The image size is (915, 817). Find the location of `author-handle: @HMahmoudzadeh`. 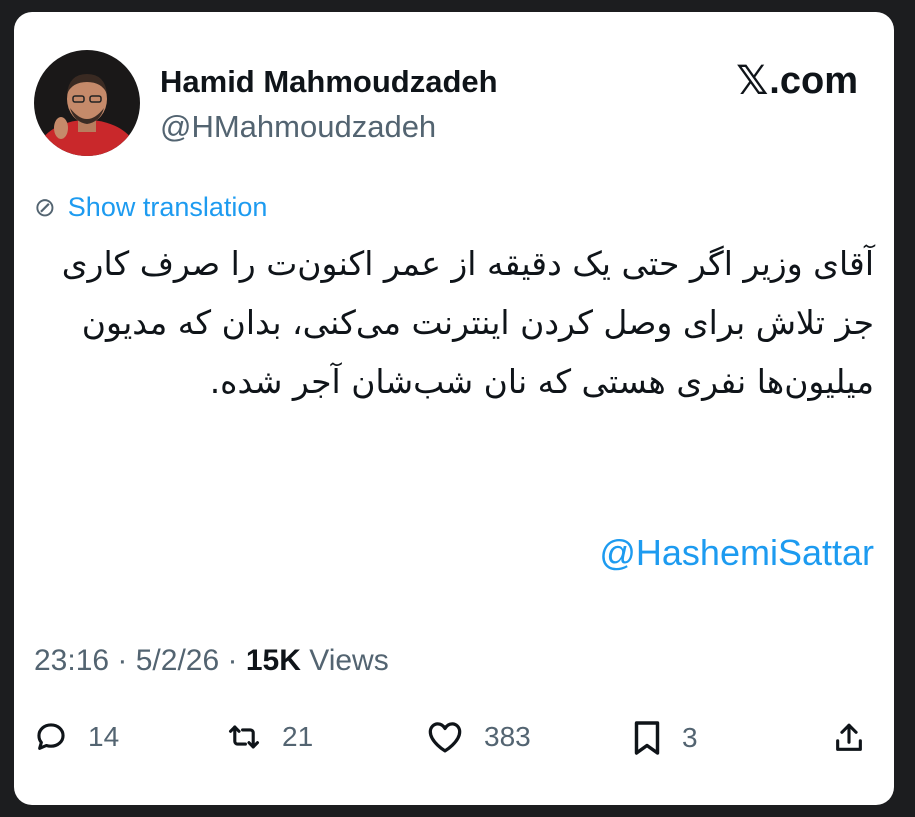

author-handle: @HMahmoudzadeh is located at coordinates (298, 127).